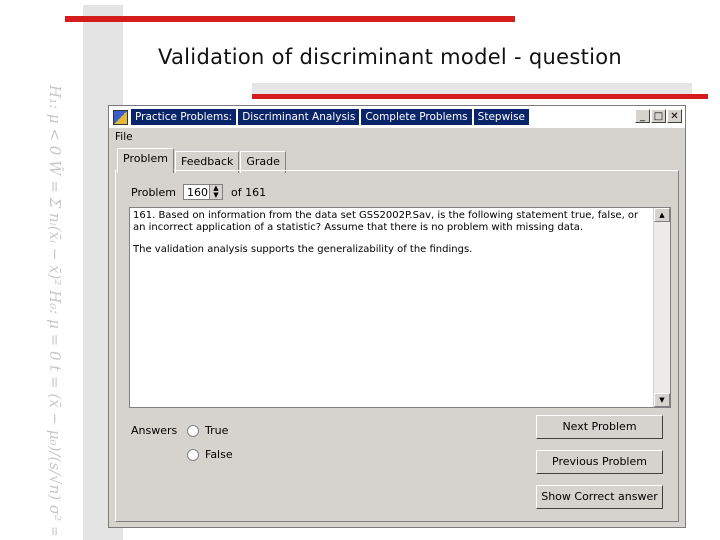 This screenshot has height=540, width=720. Describe the element at coordinates (184, 117) in the screenshot. I see `title-segment-practice: Practice Problems:` at that location.